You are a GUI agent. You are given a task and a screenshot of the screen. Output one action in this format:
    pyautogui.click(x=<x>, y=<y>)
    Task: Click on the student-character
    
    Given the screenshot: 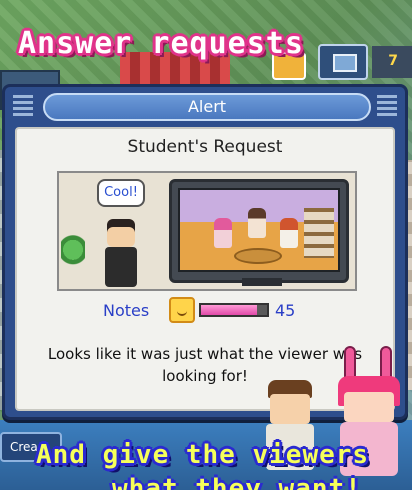 What is the action you would take?
    pyautogui.click(x=120, y=254)
    